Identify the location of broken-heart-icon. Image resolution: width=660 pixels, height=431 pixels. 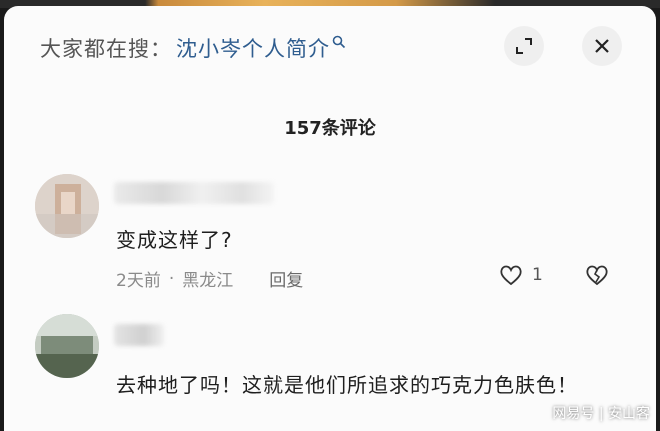
(597, 275).